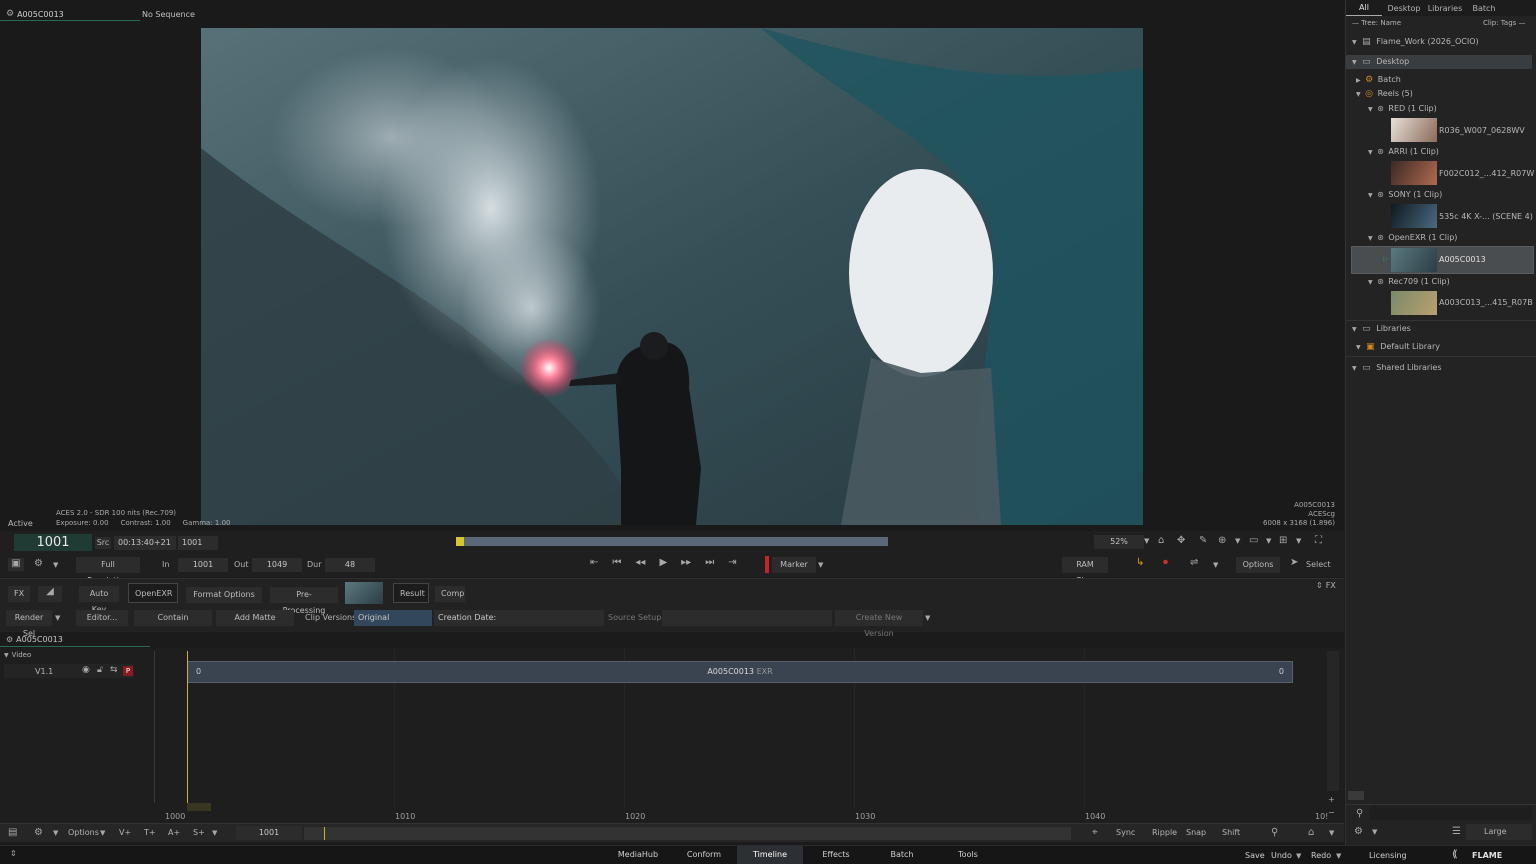 The image size is (1536, 864). Describe the element at coordinates (1439, 62) in the screenshot. I see `desktop-row: ▼ ▭ Desktop` at that location.